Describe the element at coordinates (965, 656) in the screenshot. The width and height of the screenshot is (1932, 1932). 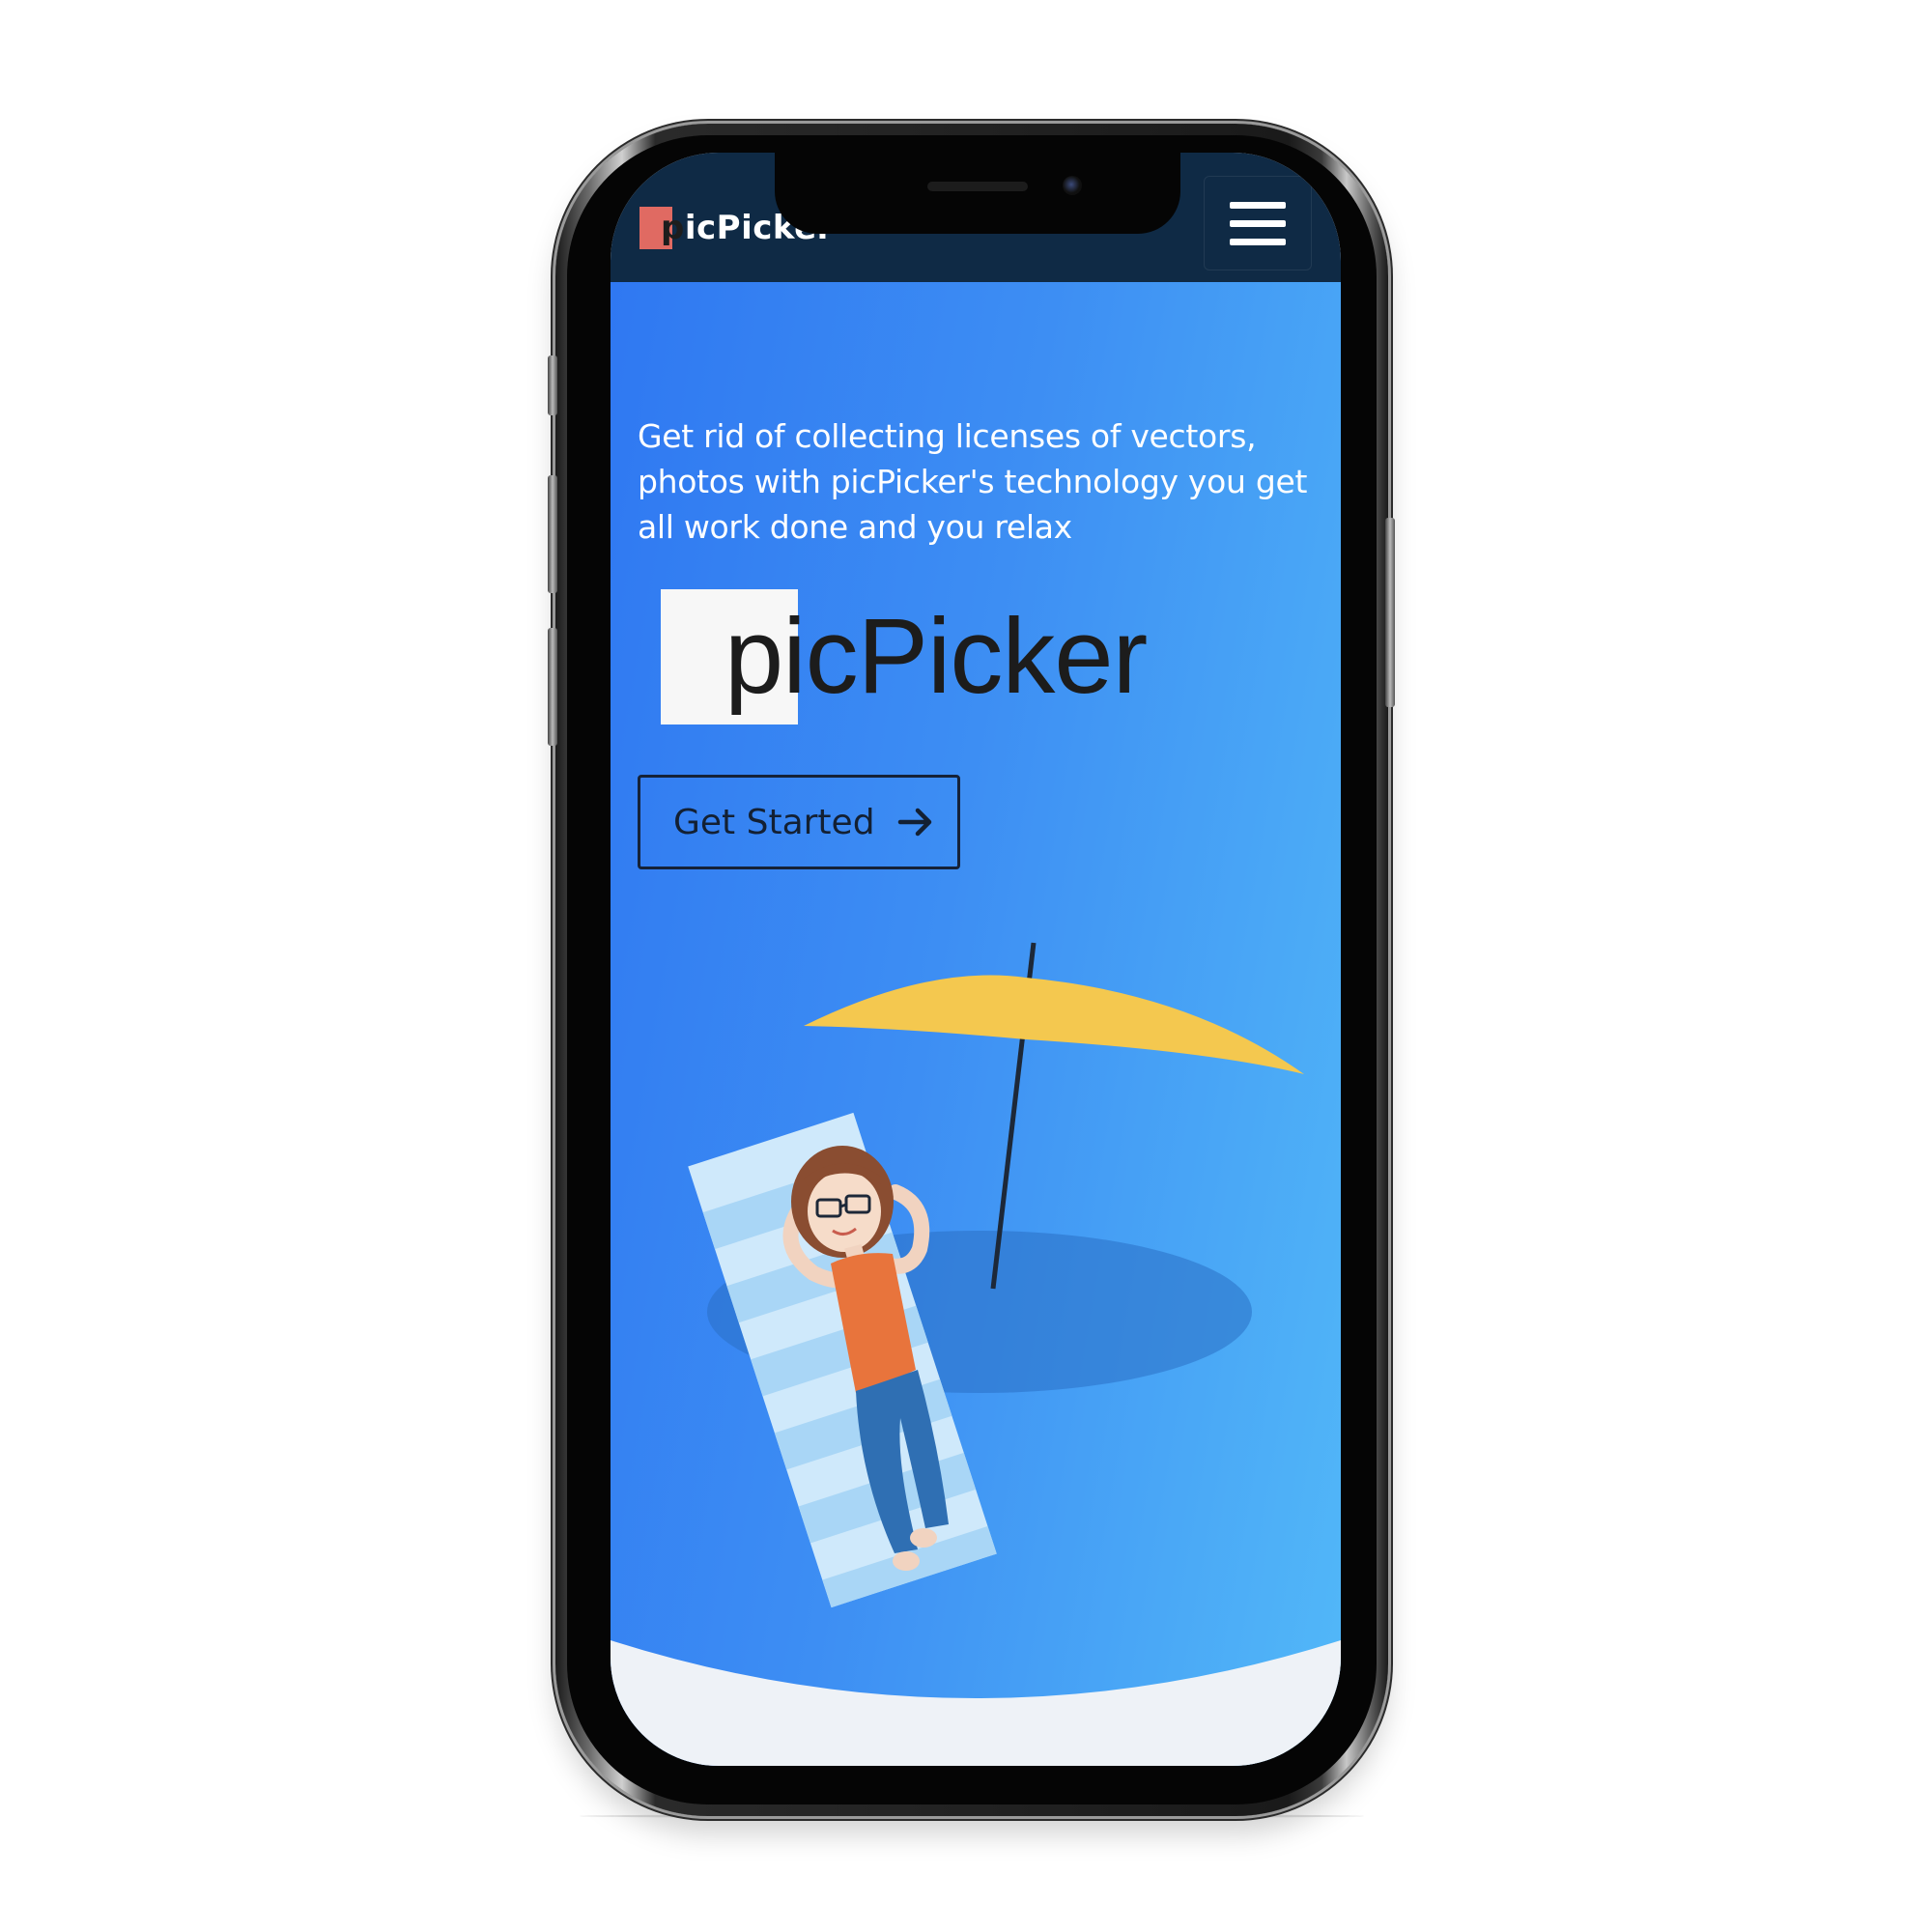
I see `hero-logo-rest: icPicker` at that location.